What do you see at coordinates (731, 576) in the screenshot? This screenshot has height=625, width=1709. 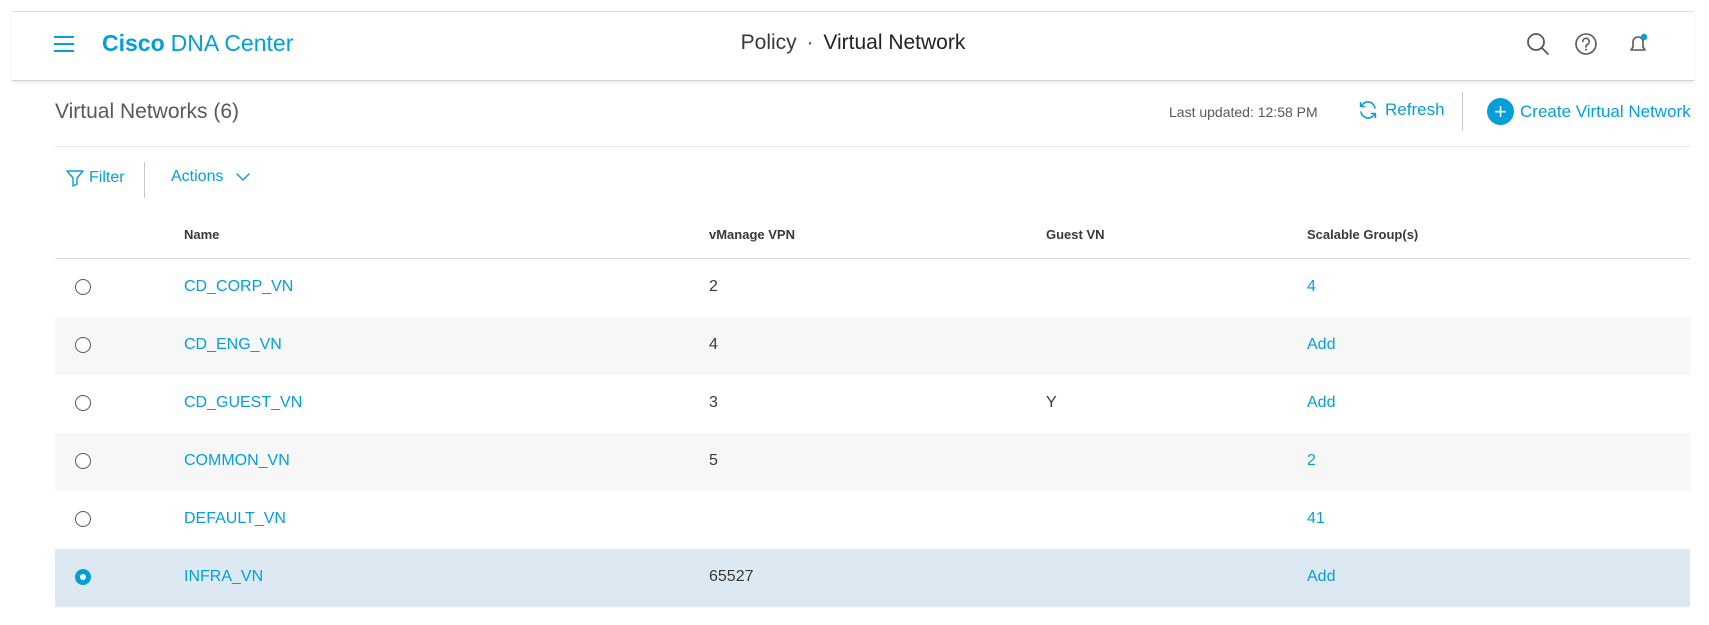 I see `vmanage-vpn-value: 65527` at bounding box center [731, 576].